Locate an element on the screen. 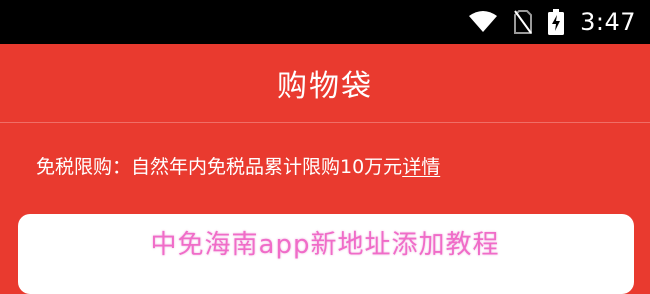 The height and width of the screenshot is (294, 650). notice-text: 免税限购：自然年内免税品累计限购10万元 is located at coordinates (219, 166).